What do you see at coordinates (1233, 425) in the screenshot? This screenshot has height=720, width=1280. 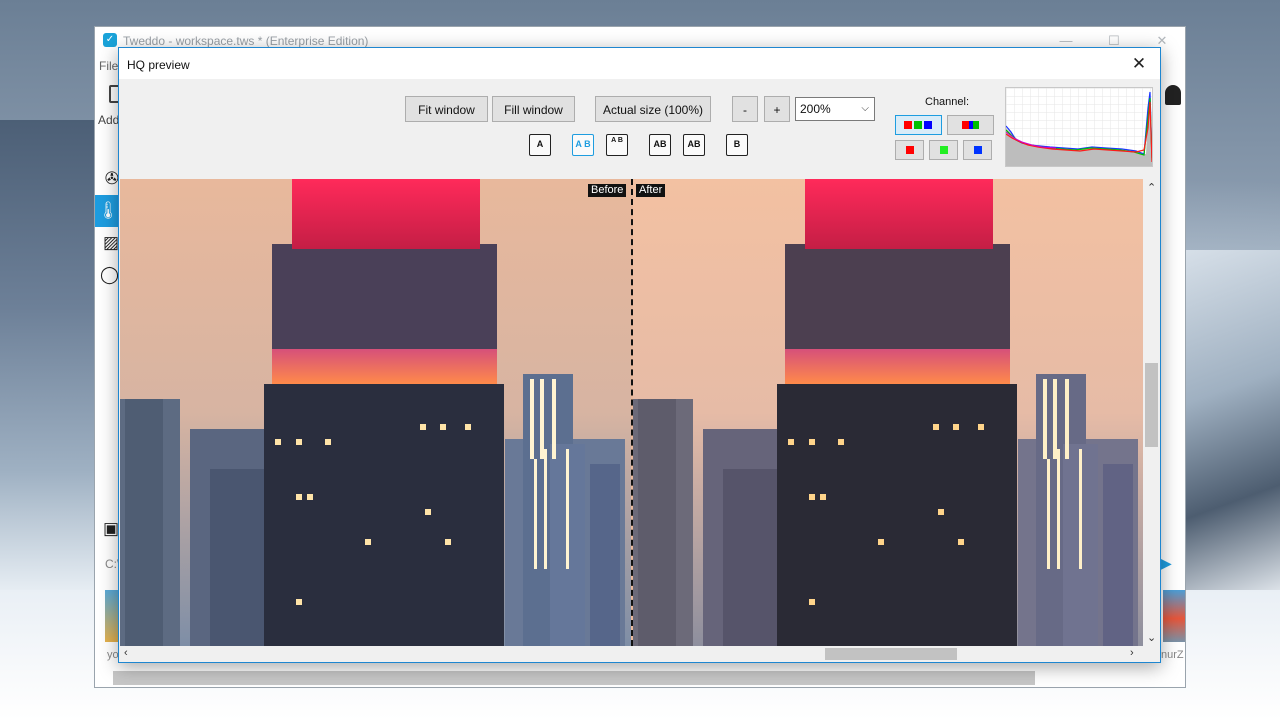 I see `desktop-wallpaper-right` at bounding box center [1233, 425].